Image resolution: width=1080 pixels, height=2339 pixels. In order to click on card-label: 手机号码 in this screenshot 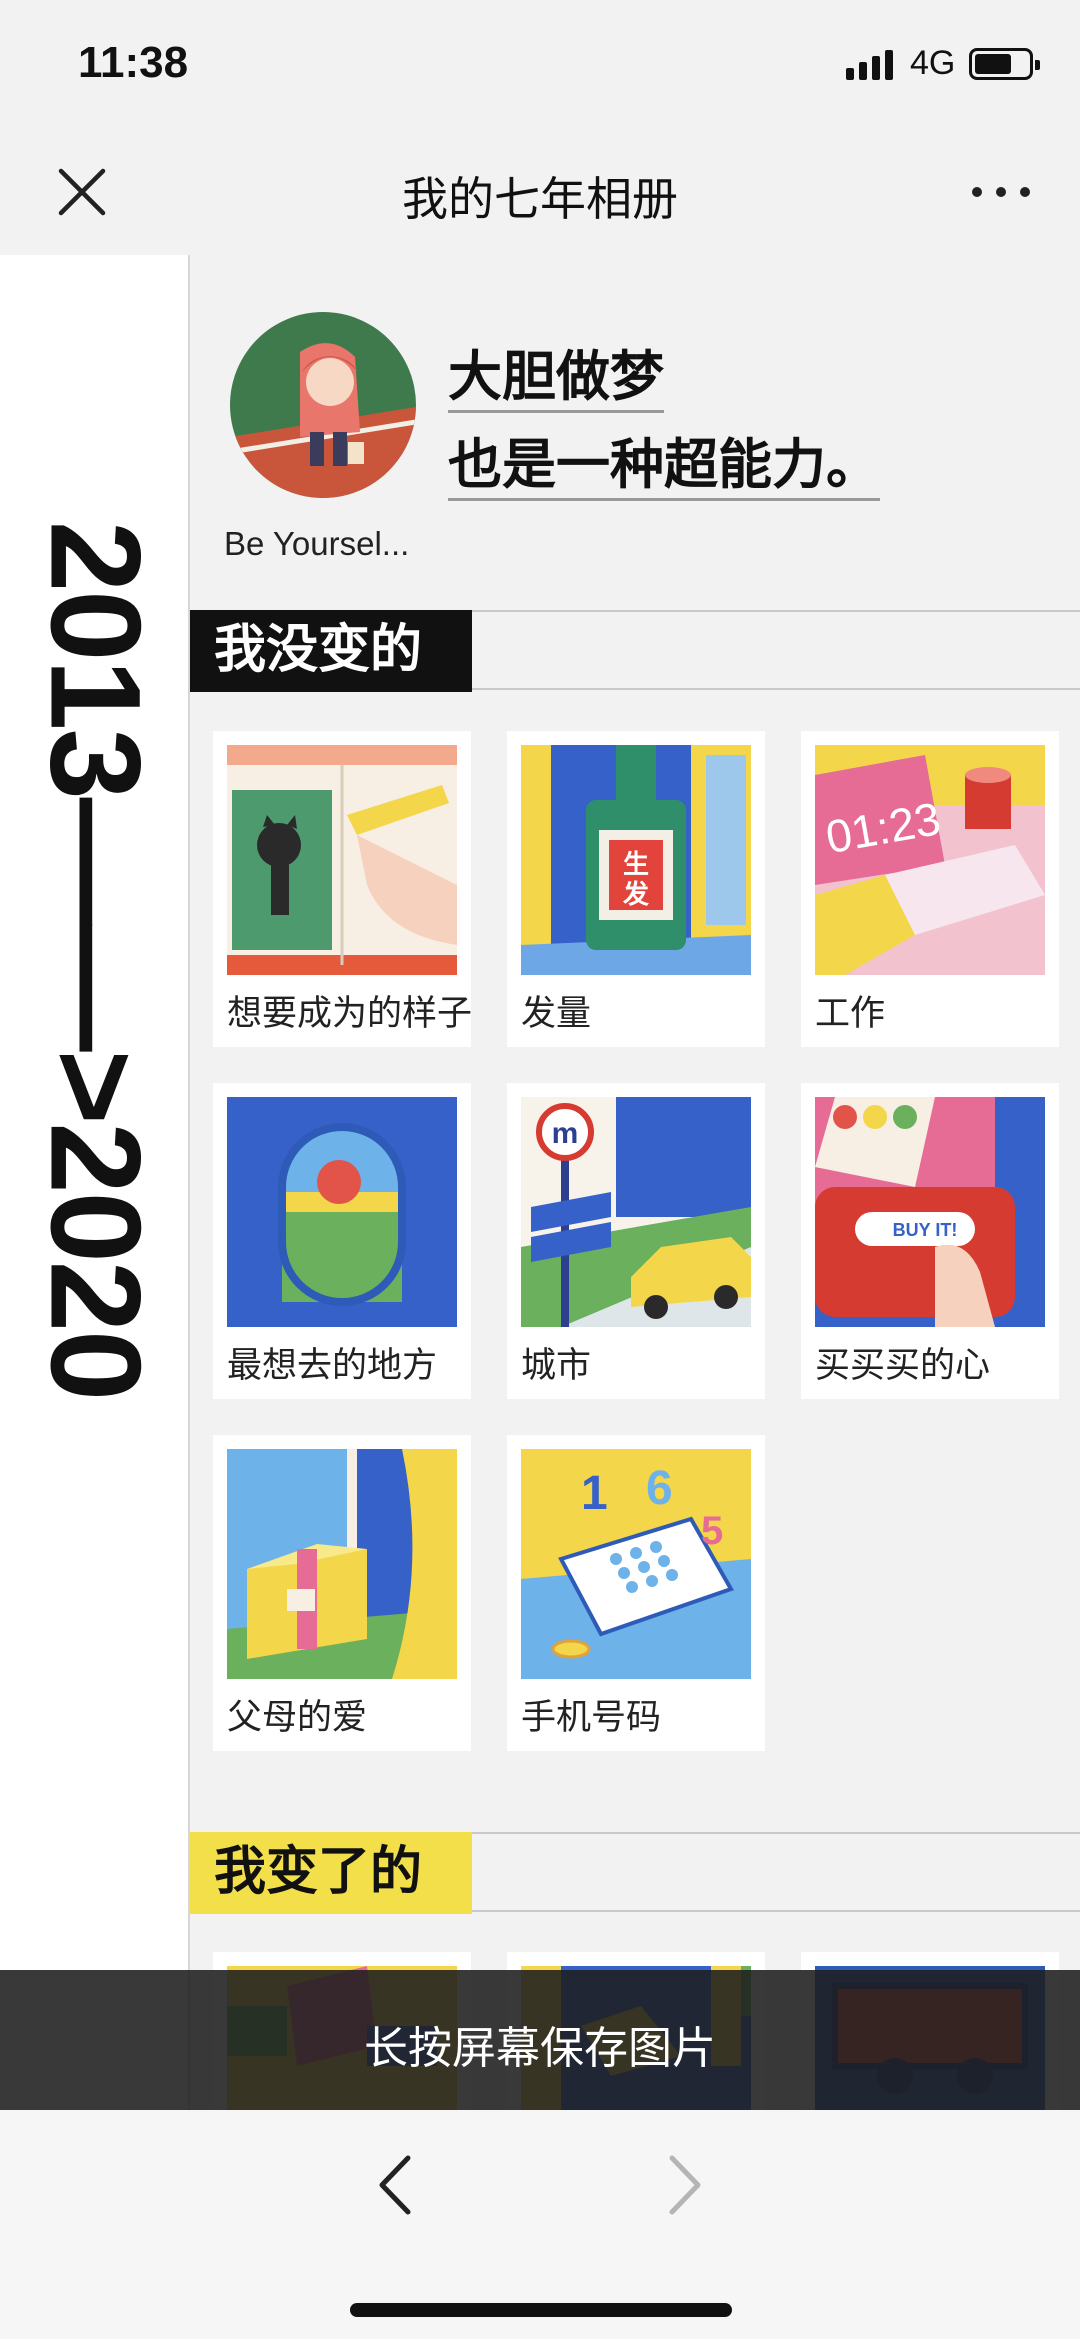, I will do `click(591, 1718)`.